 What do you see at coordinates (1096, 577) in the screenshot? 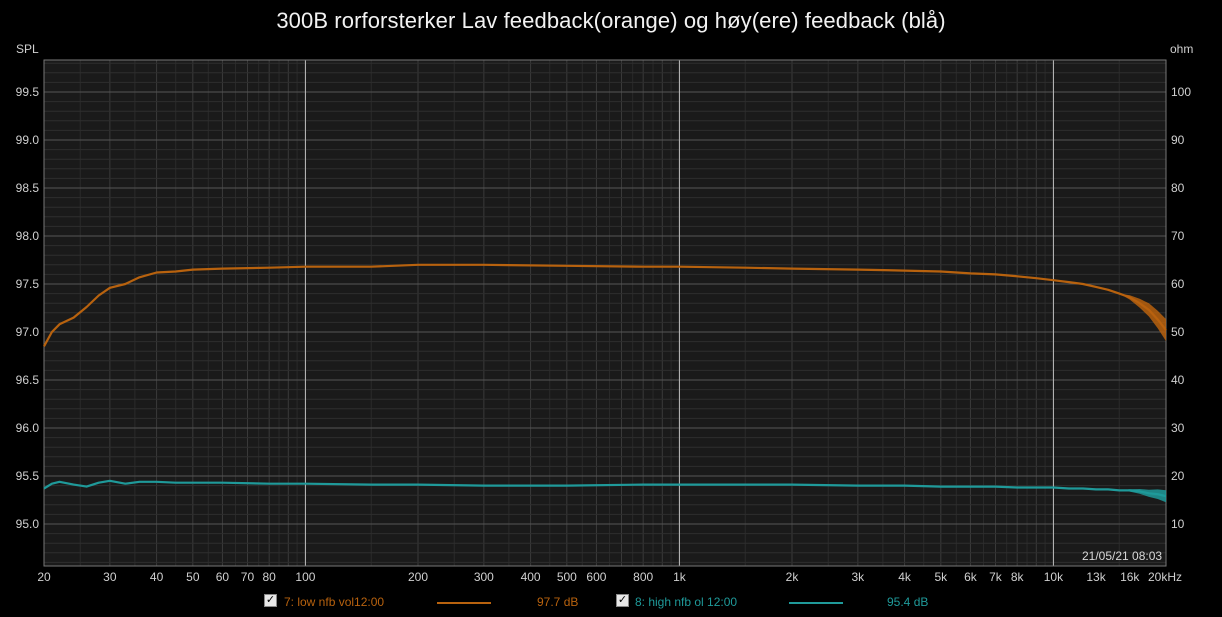
I see `x-tick-label: 13k` at bounding box center [1096, 577].